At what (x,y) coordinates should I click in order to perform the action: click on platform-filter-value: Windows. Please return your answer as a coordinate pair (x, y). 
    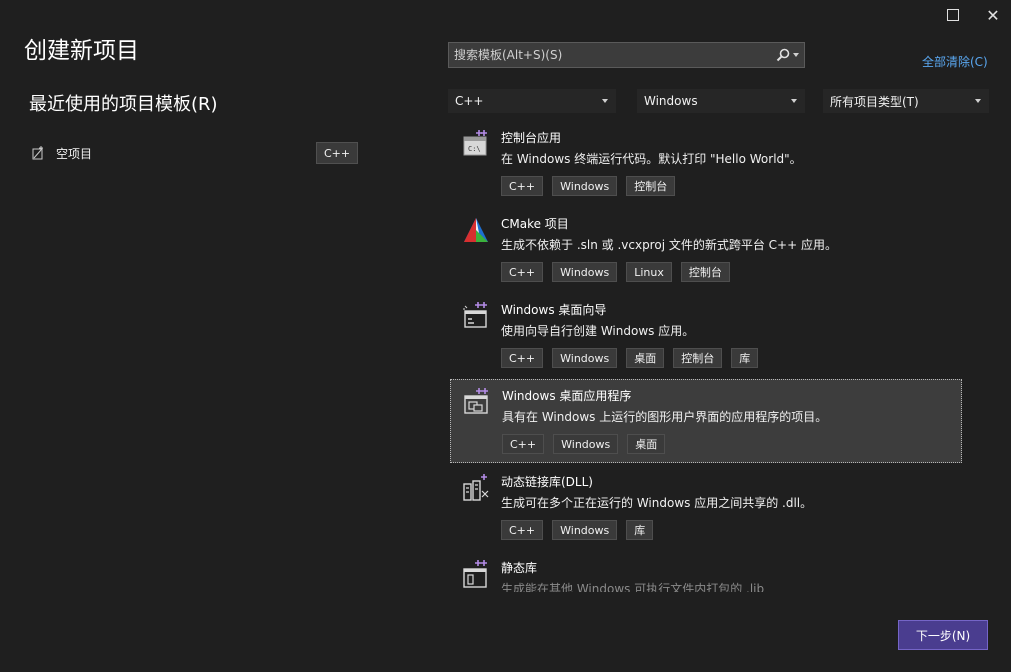
    Looking at the image, I should click on (671, 101).